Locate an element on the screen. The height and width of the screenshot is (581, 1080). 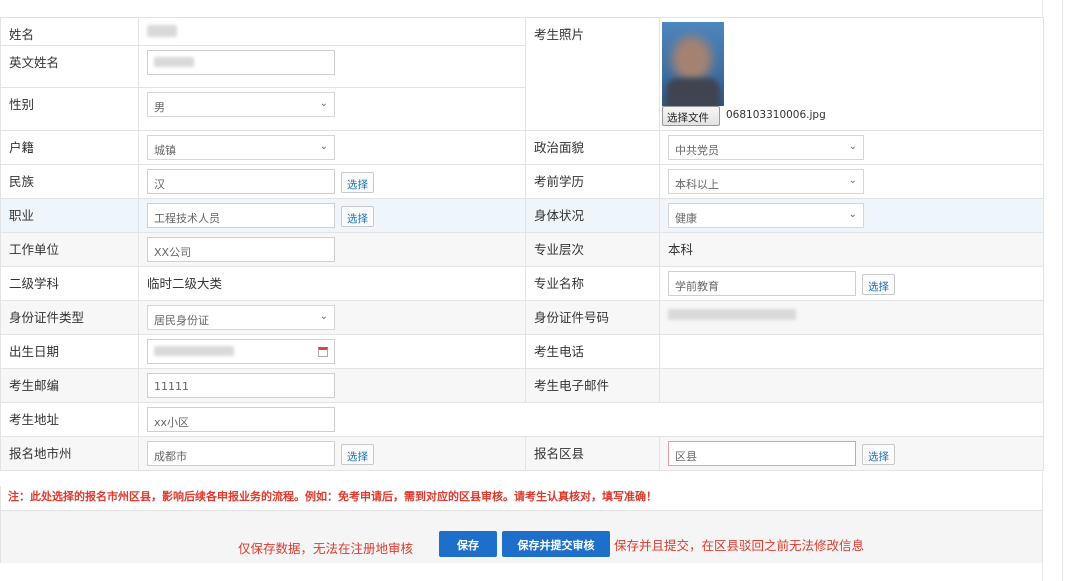
health-label-cell: 身体状况 is located at coordinates (592, 215).